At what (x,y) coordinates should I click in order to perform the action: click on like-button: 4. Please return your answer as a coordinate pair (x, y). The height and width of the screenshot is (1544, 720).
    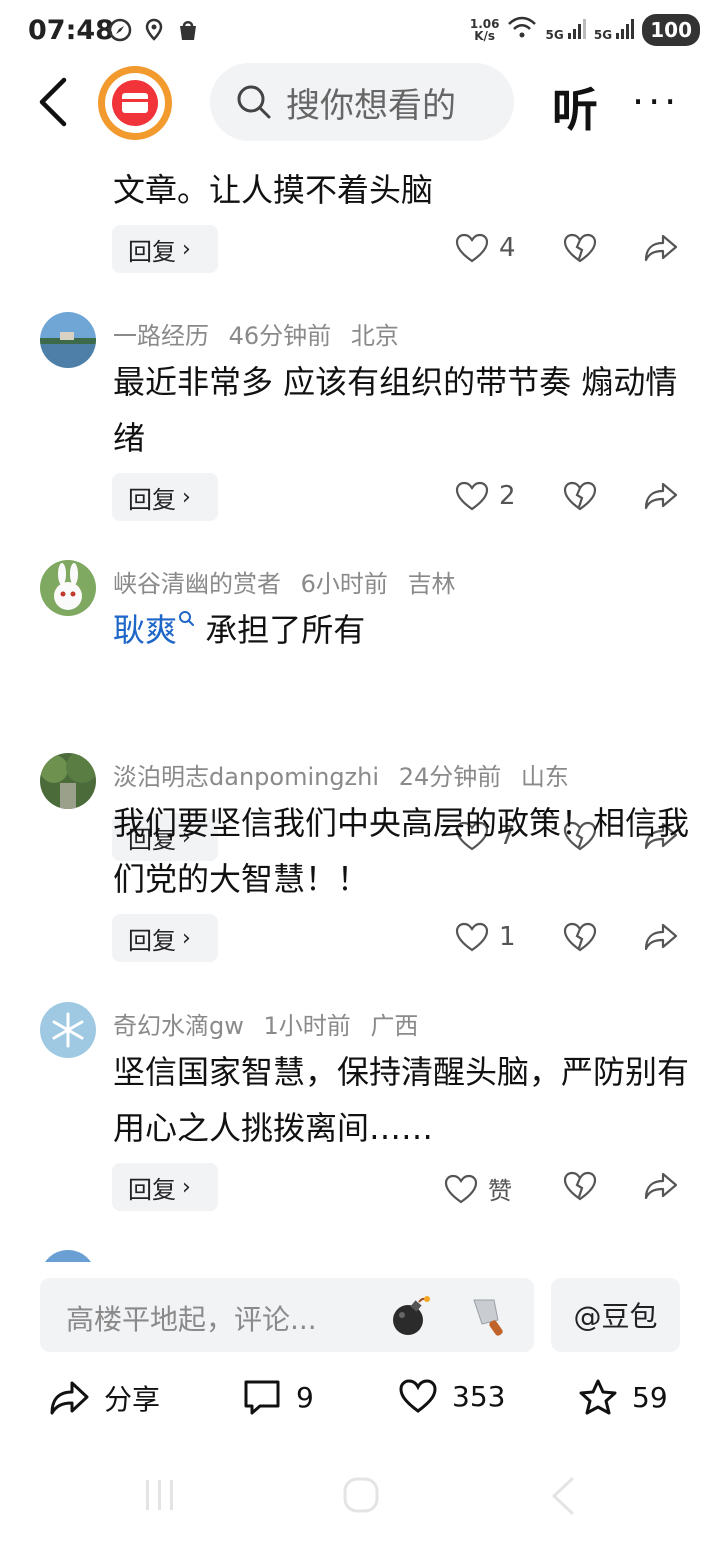
    Looking at the image, I should click on (485, 248).